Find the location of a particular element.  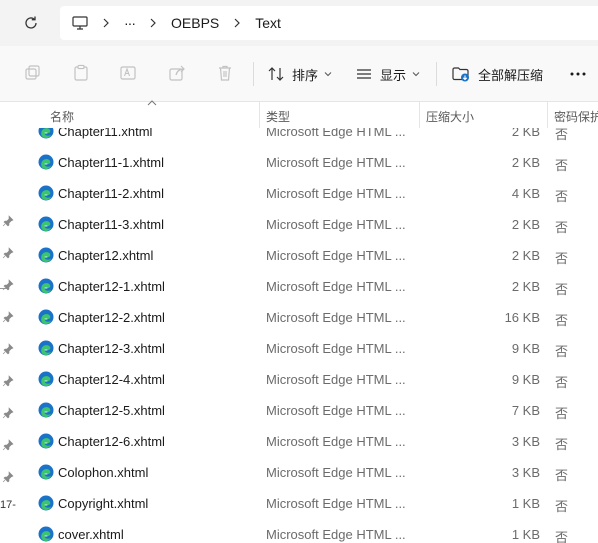

file-name: Chapter12-2.xhtml is located at coordinates (111, 317).